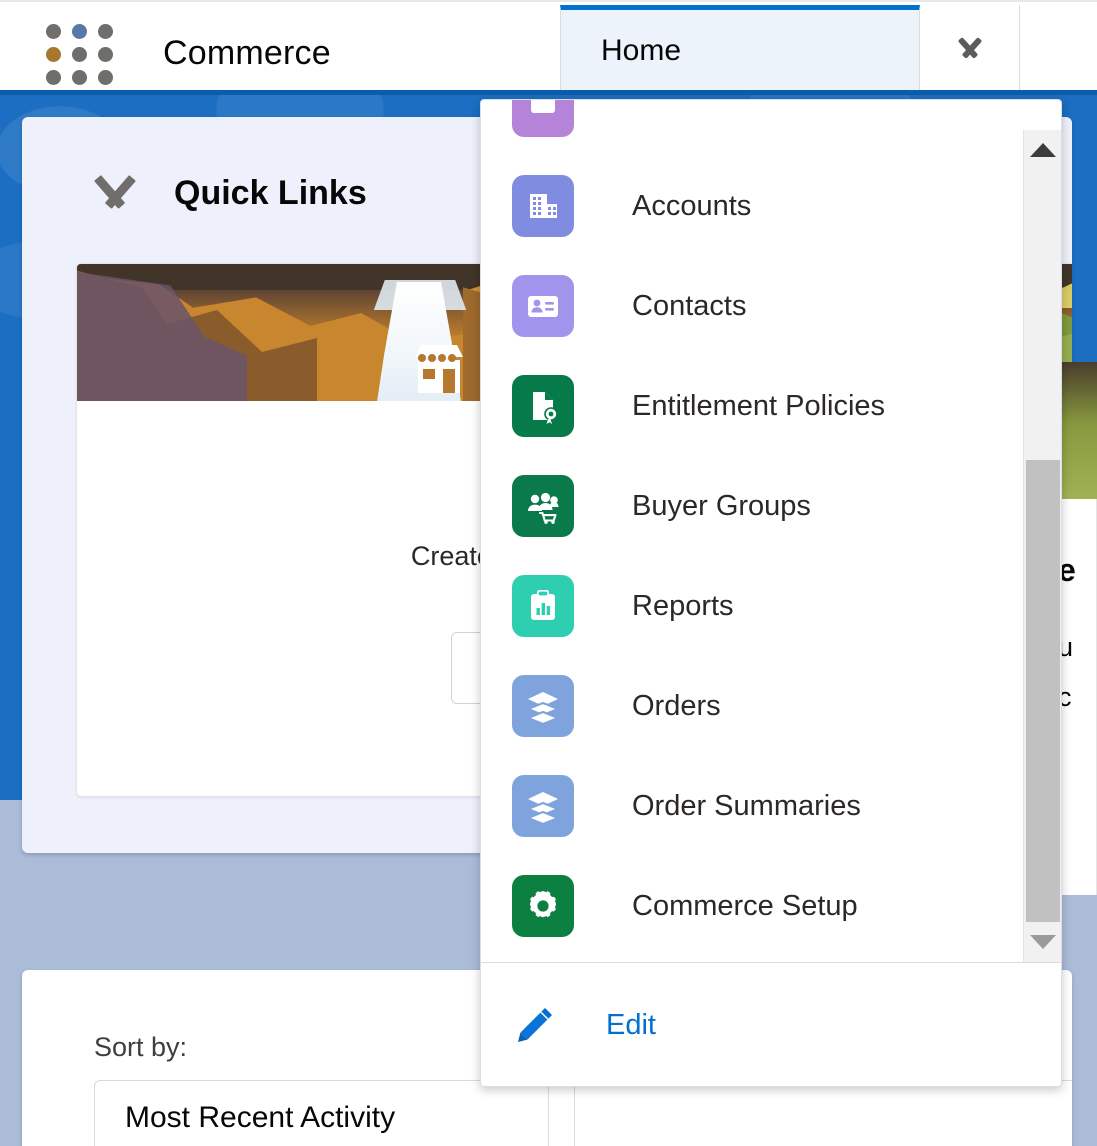 This screenshot has width=1097, height=1146. I want to click on menu-item-commerce-setup-label: Commerce Setup, so click(745, 905).